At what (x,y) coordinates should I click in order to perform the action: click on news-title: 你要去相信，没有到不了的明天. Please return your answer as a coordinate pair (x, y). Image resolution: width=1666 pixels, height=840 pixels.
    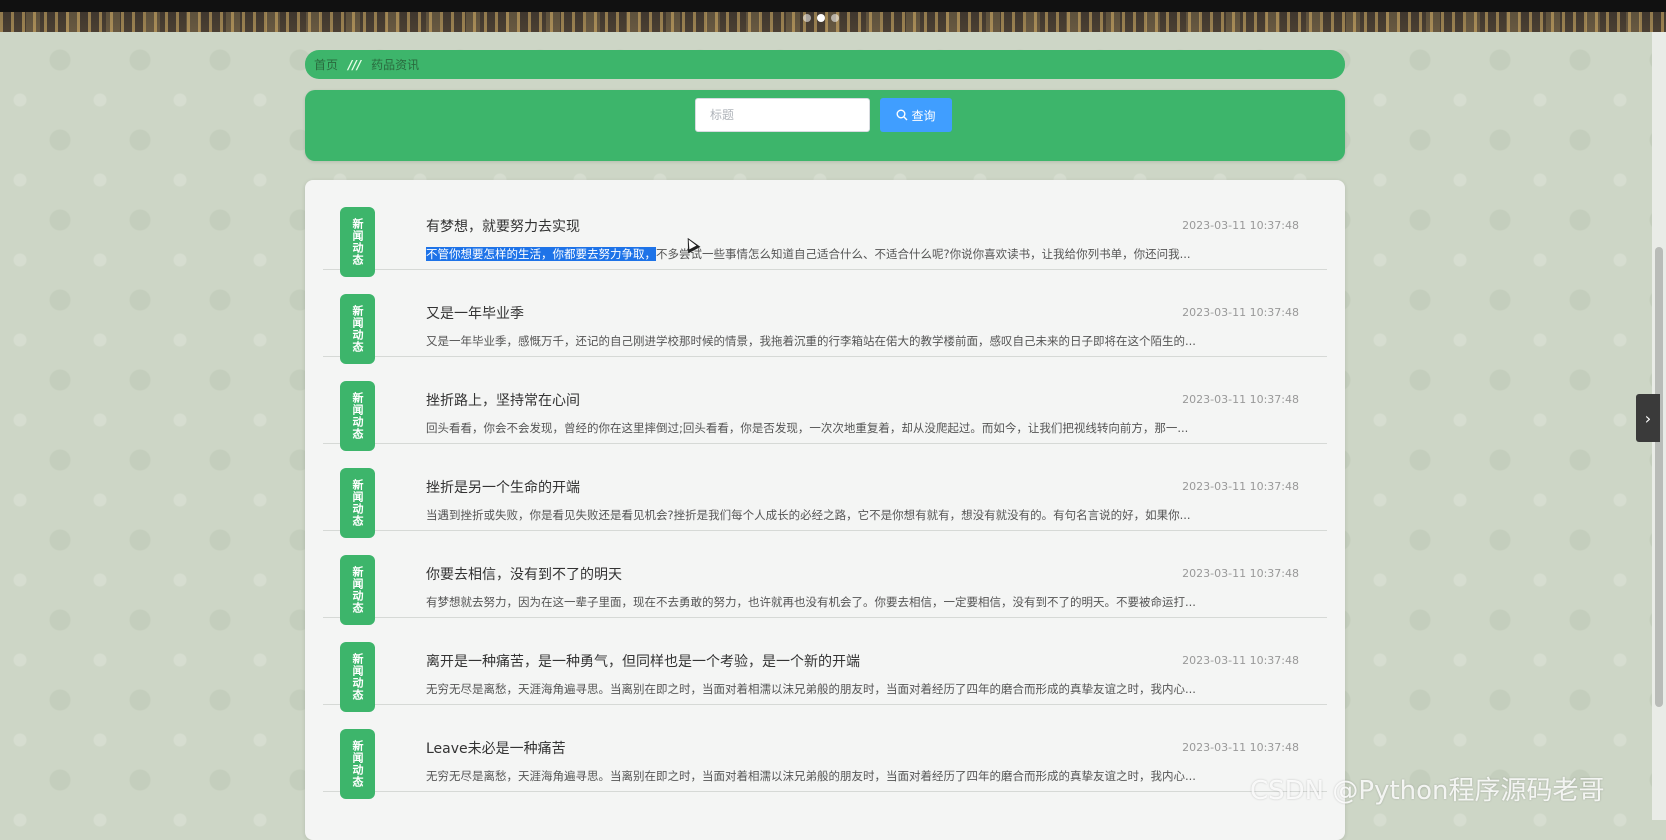
    Looking at the image, I should click on (524, 574).